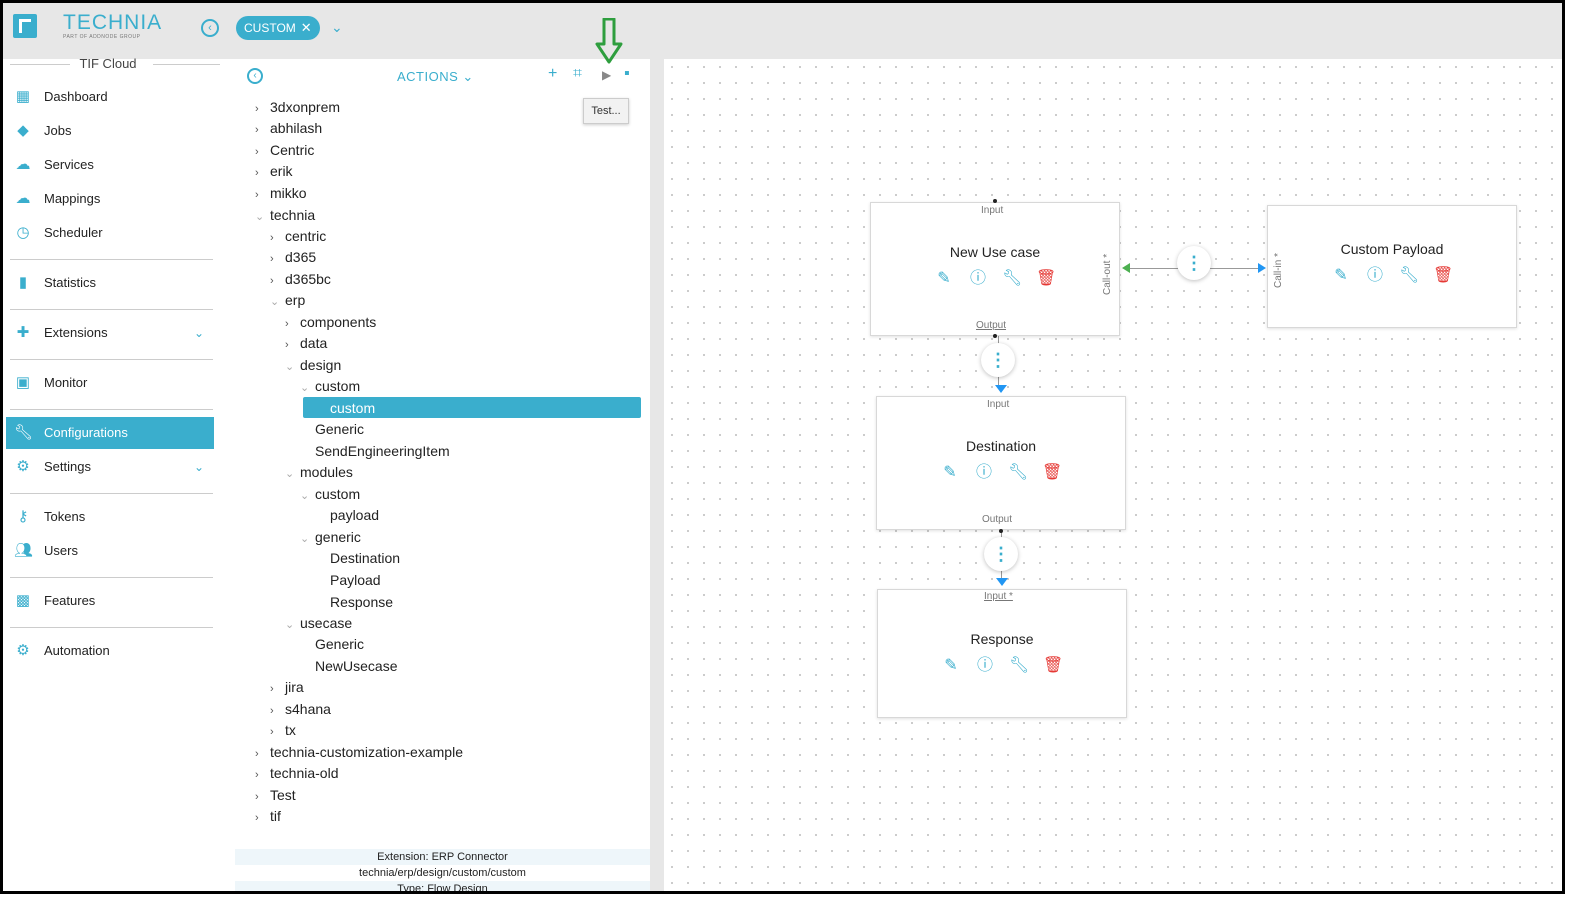 The height and width of the screenshot is (903, 1577). What do you see at coordinates (577, 74) in the screenshot?
I see `crop-icon: ⌗` at bounding box center [577, 74].